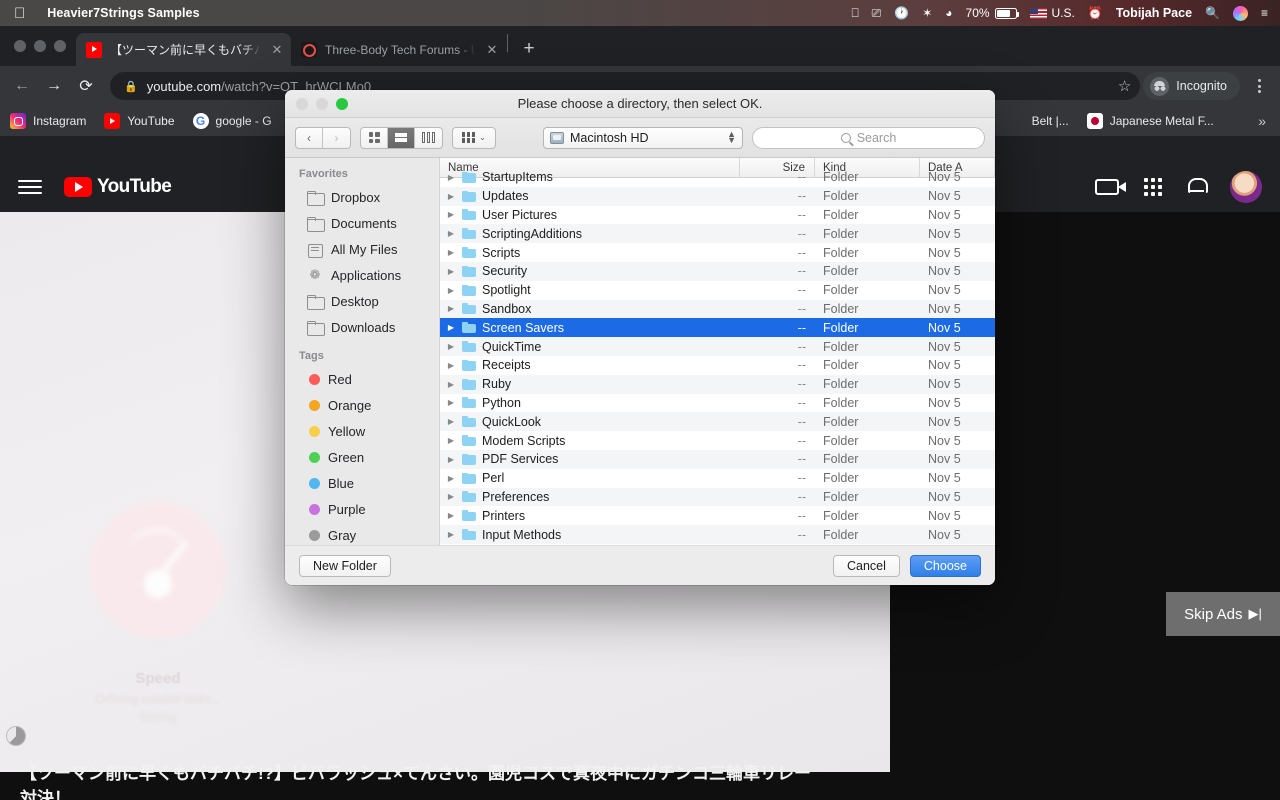 The height and width of the screenshot is (800, 1280). What do you see at coordinates (336, 138) in the screenshot?
I see `dialog-forward-icon: ›` at bounding box center [336, 138].